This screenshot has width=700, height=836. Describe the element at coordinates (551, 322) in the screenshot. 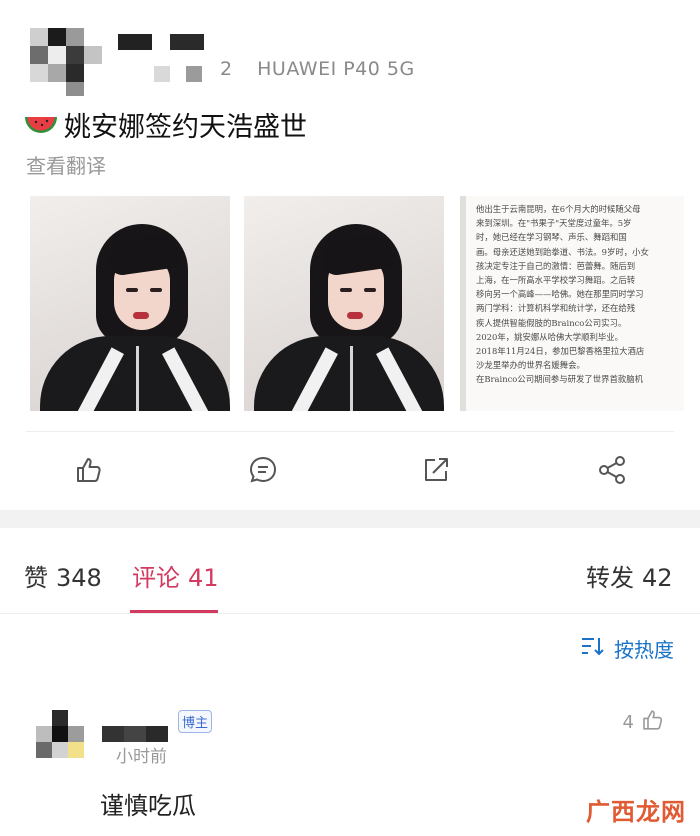

I see `document-line: 疾人提供智能假肢的Brainco公司实习。` at that location.